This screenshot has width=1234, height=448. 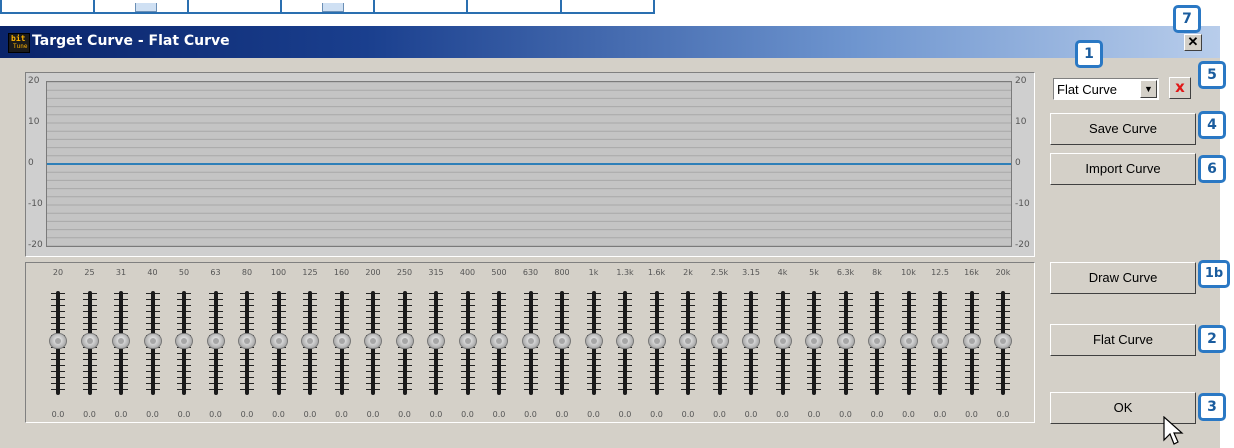 What do you see at coordinates (35, 245) in the screenshot?
I see `y-tick-label-left: -20` at bounding box center [35, 245].